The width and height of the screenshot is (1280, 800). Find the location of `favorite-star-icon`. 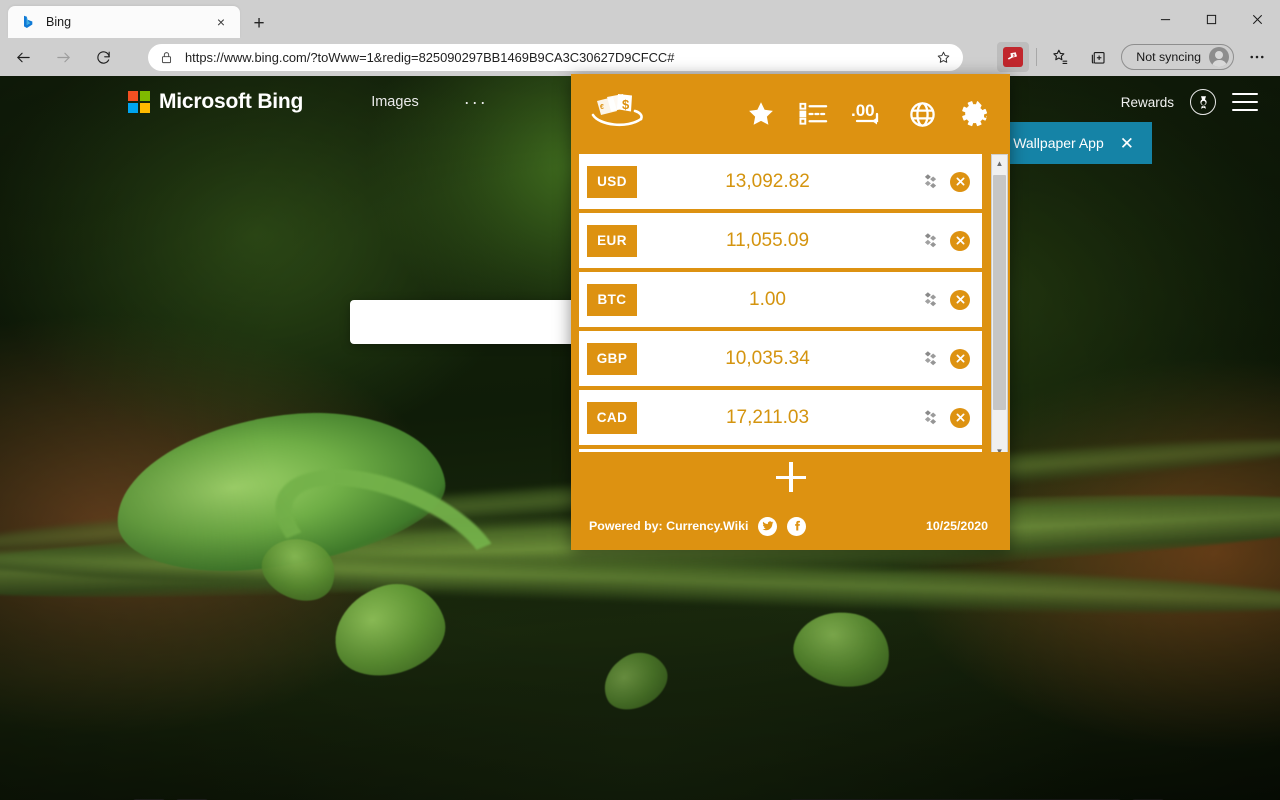

favorite-star-icon is located at coordinates (943, 57).